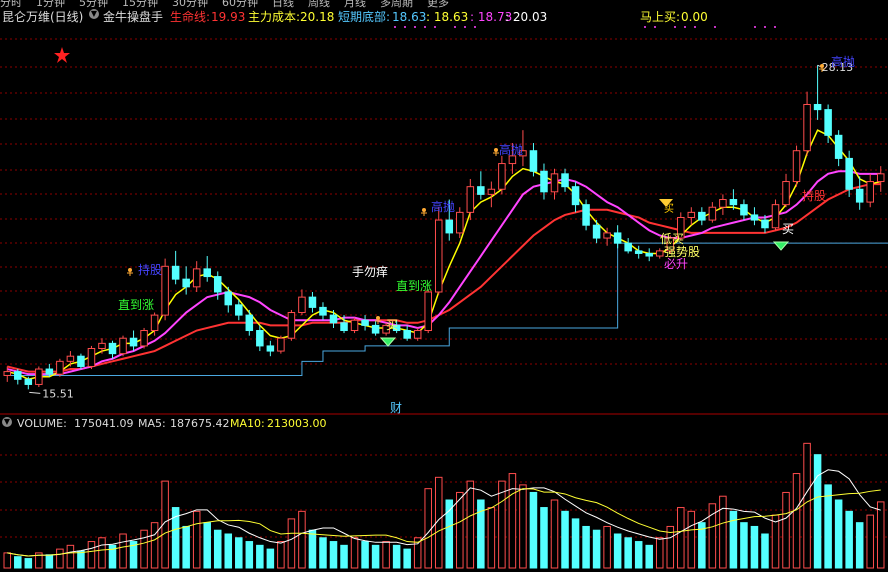 This screenshot has width=888, height=572. I want to click on low-buy-label: 低买, so click(672, 239).